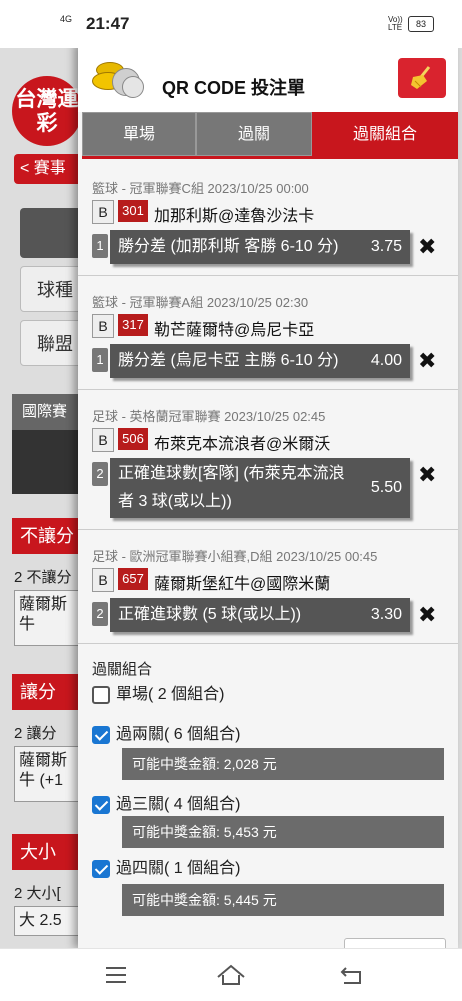 Image resolution: width=462 pixels, height=1001 pixels. I want to click on combo-two: 過兩關( 6 個組合), so click(166, 732).